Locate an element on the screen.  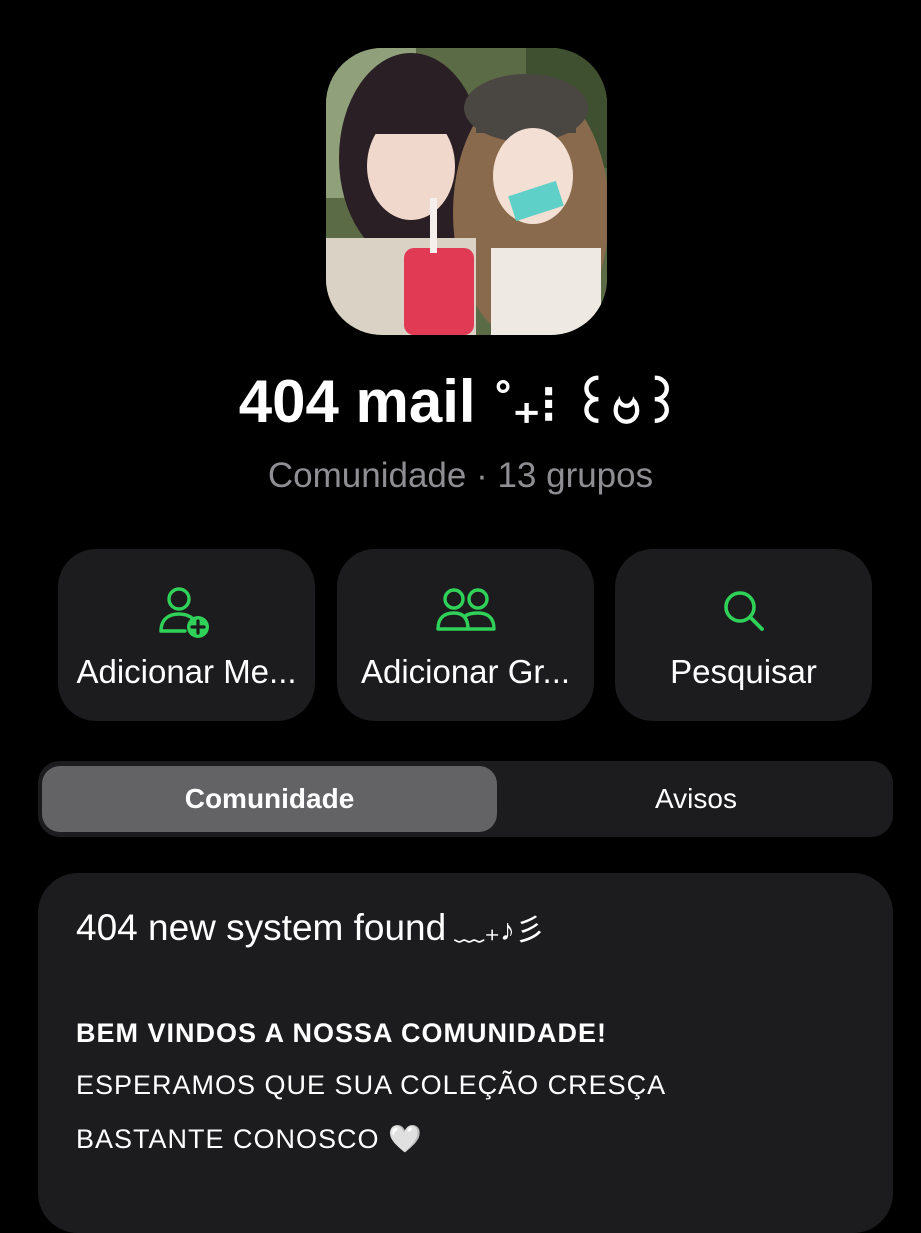
description-line-3: BASTANTE CONOSCO 🤍 is located at coordinates (249, 1139).